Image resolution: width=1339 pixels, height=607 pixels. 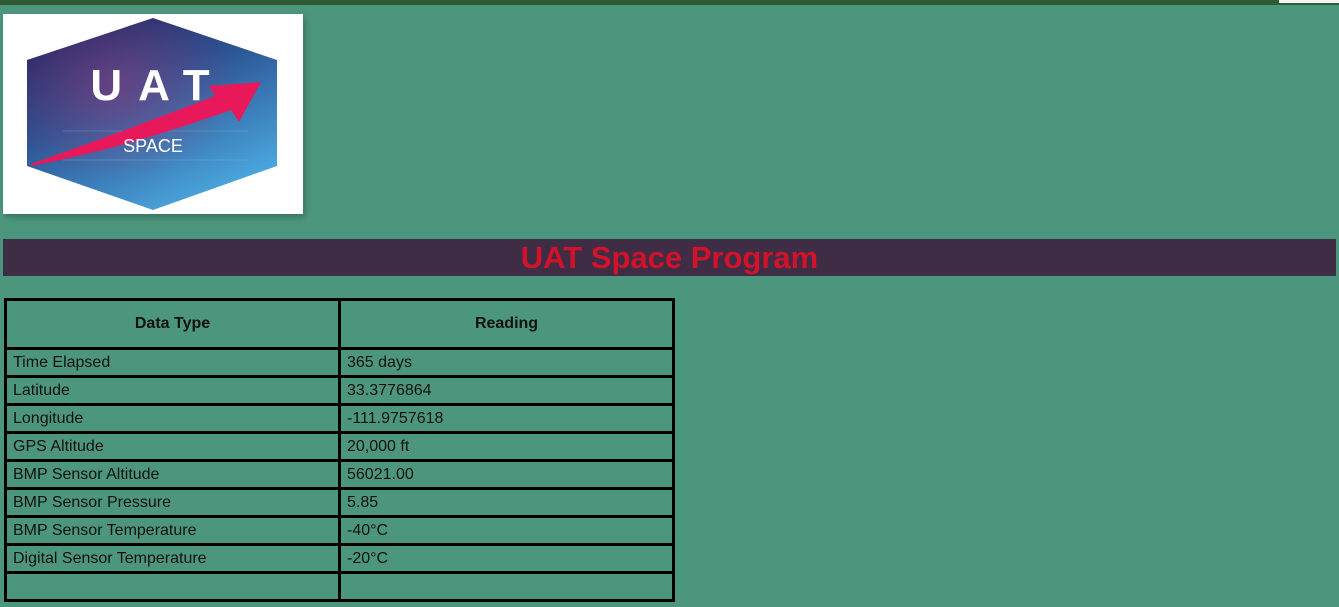 I want to click on data-type-cell: Latitude, so click(x=172, y=390).